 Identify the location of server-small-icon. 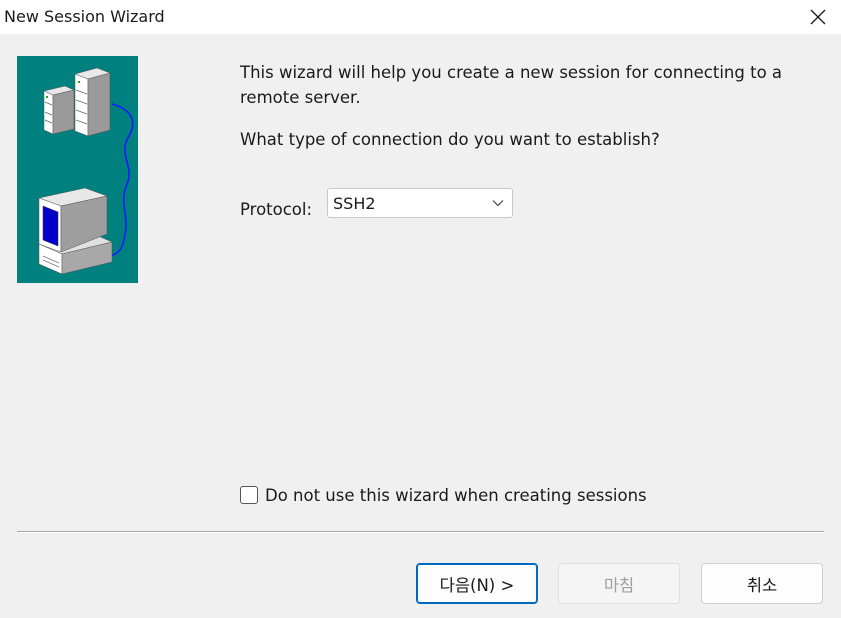
(59, 110).